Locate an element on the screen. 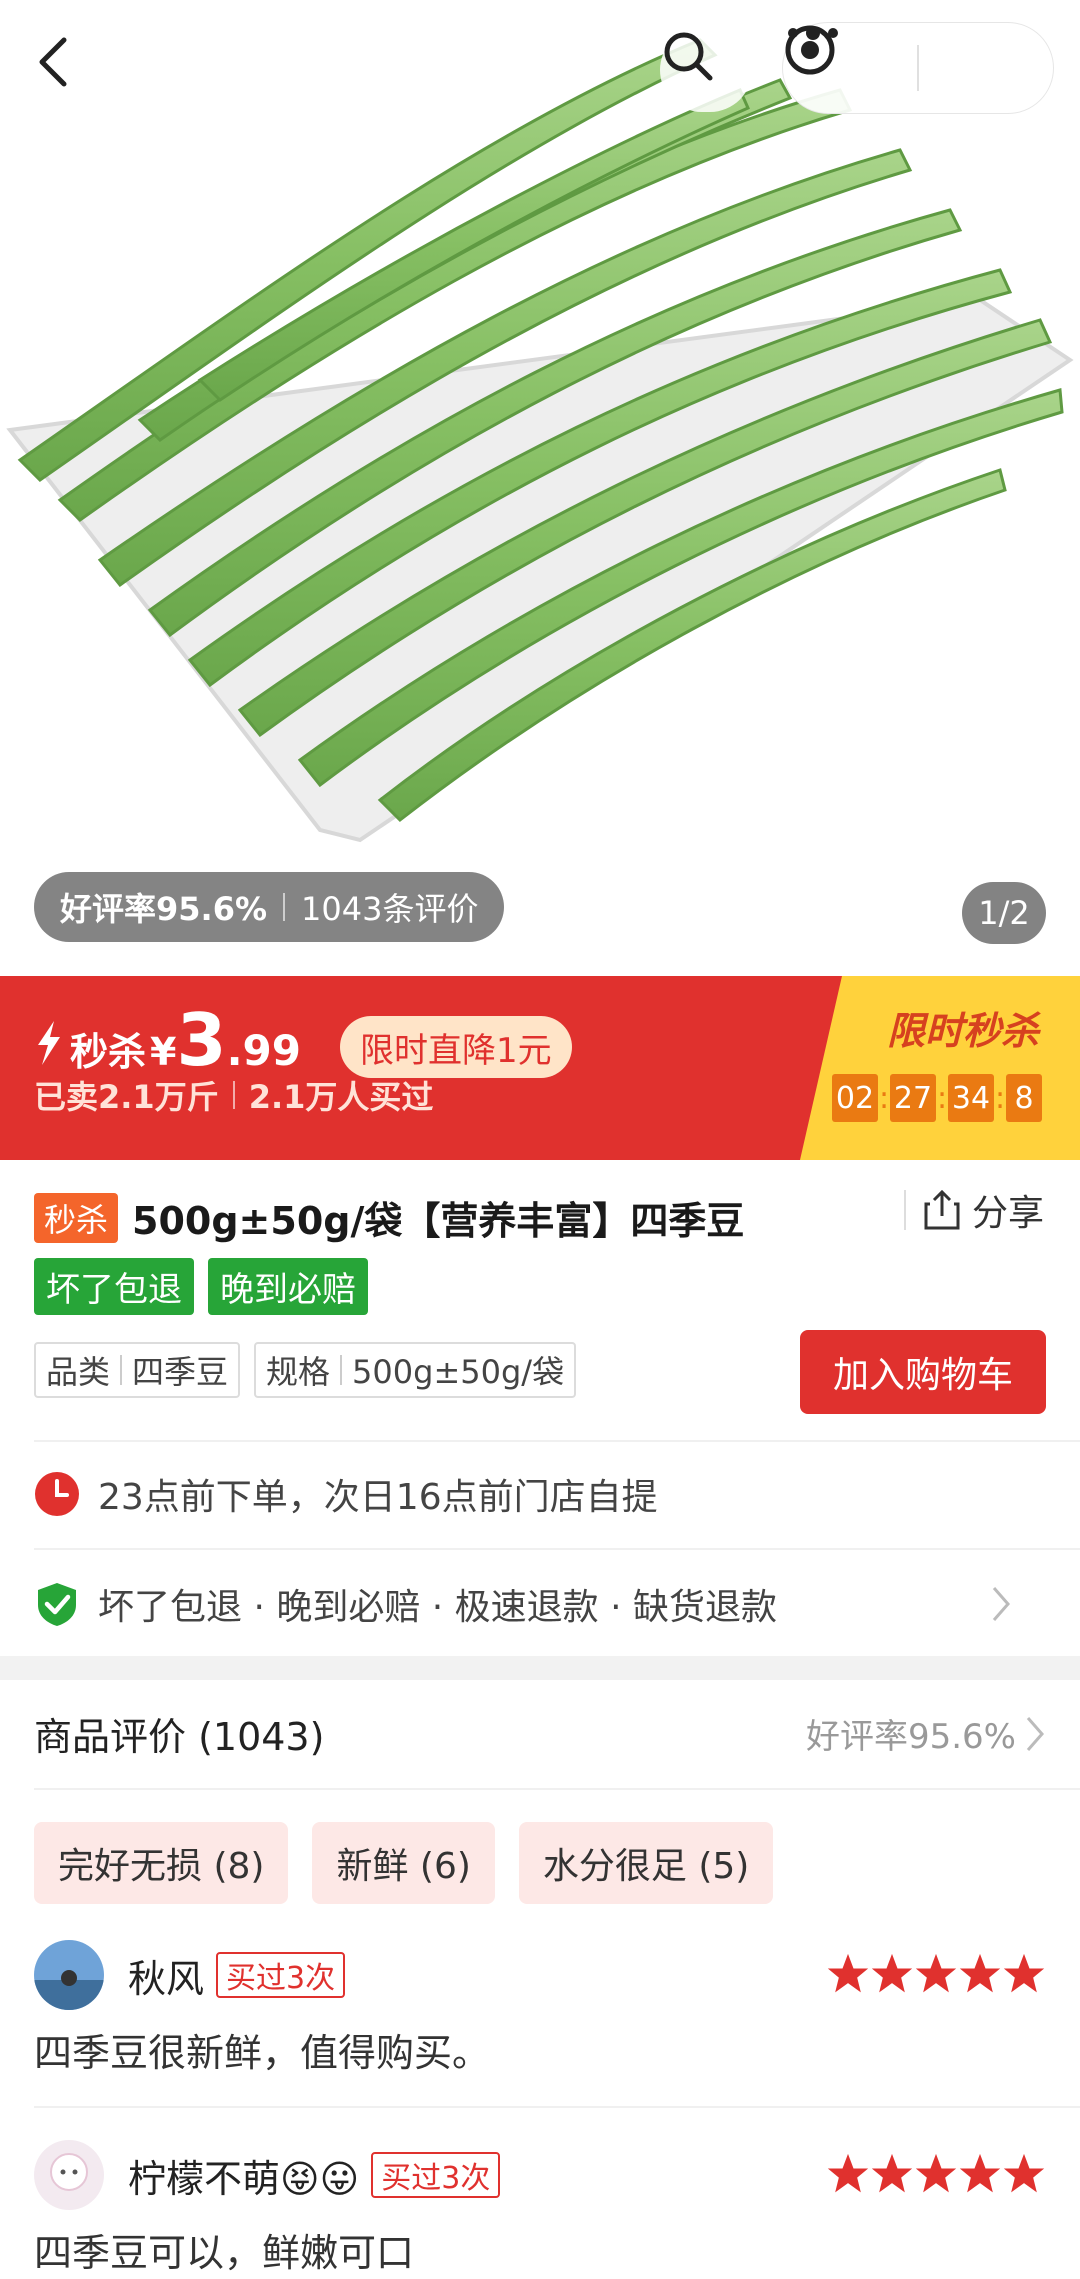 Image resolution: width=1080 pixels, height=2279 pixels. spec-size-value: 500g±50g/袋 is located at coordinates (458, 1372).